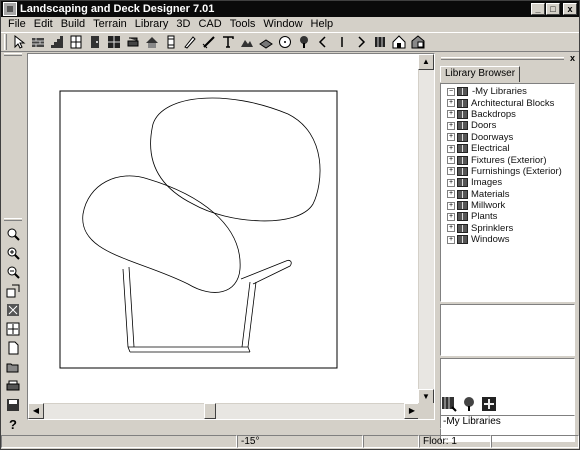 The width and height of the screenshot is (580, 450). I want to click on window-icon, so click(114, 42).